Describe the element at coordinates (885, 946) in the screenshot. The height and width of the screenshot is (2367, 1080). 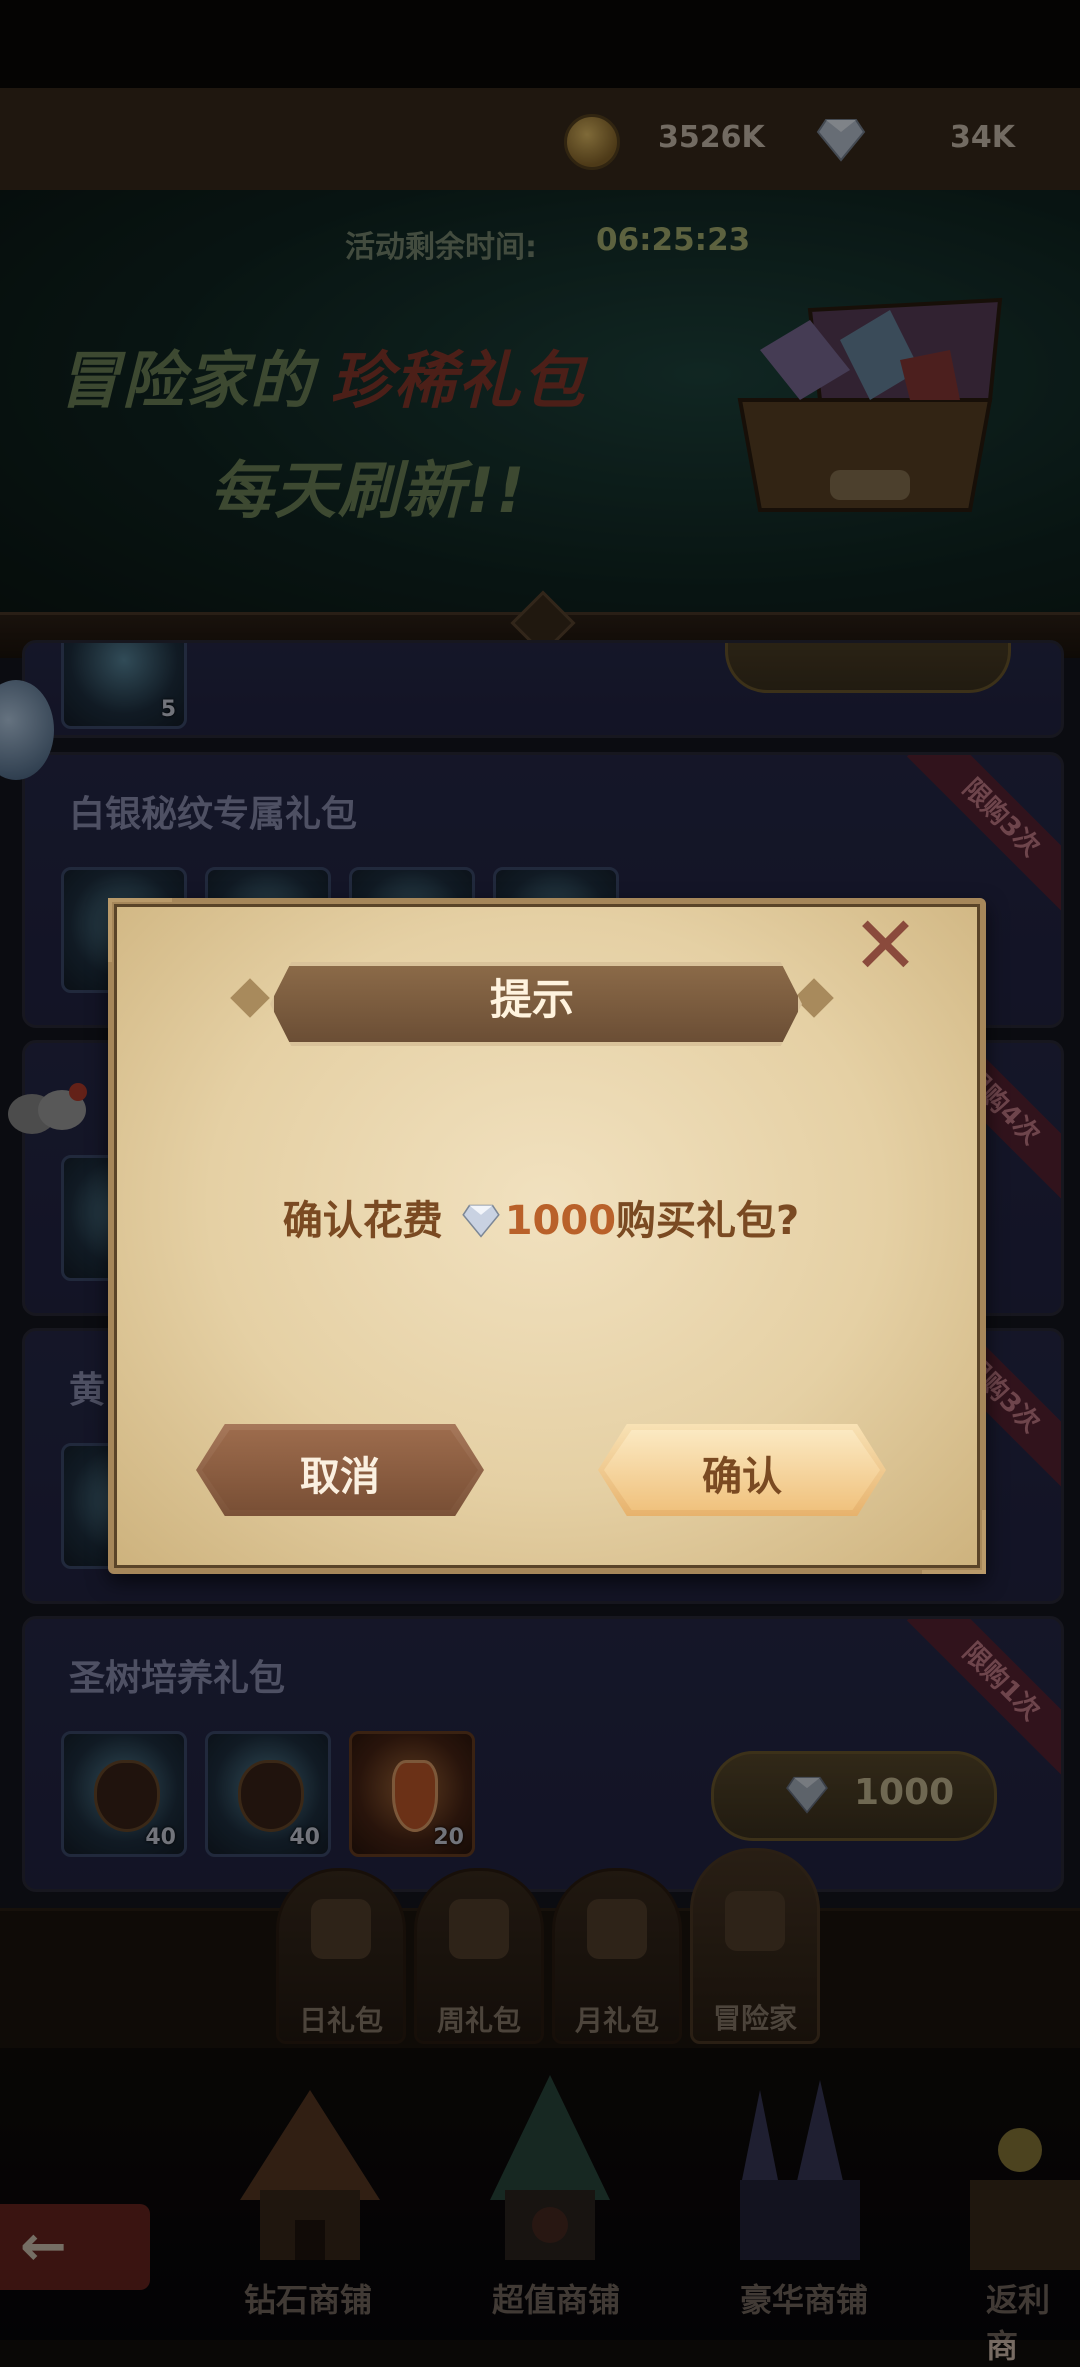
I see `close-icon: ✕` at that location.